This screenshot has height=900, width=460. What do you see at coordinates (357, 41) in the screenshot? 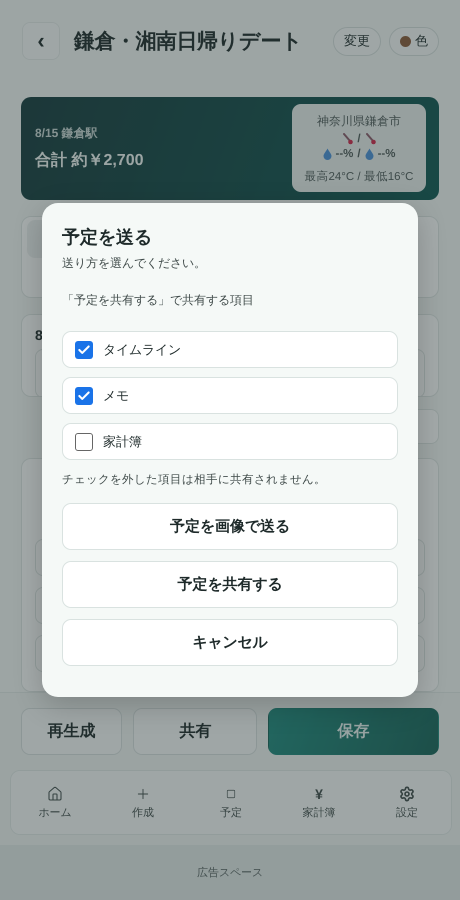
I see `change-button: 変更` at bounding box center [357, 41].